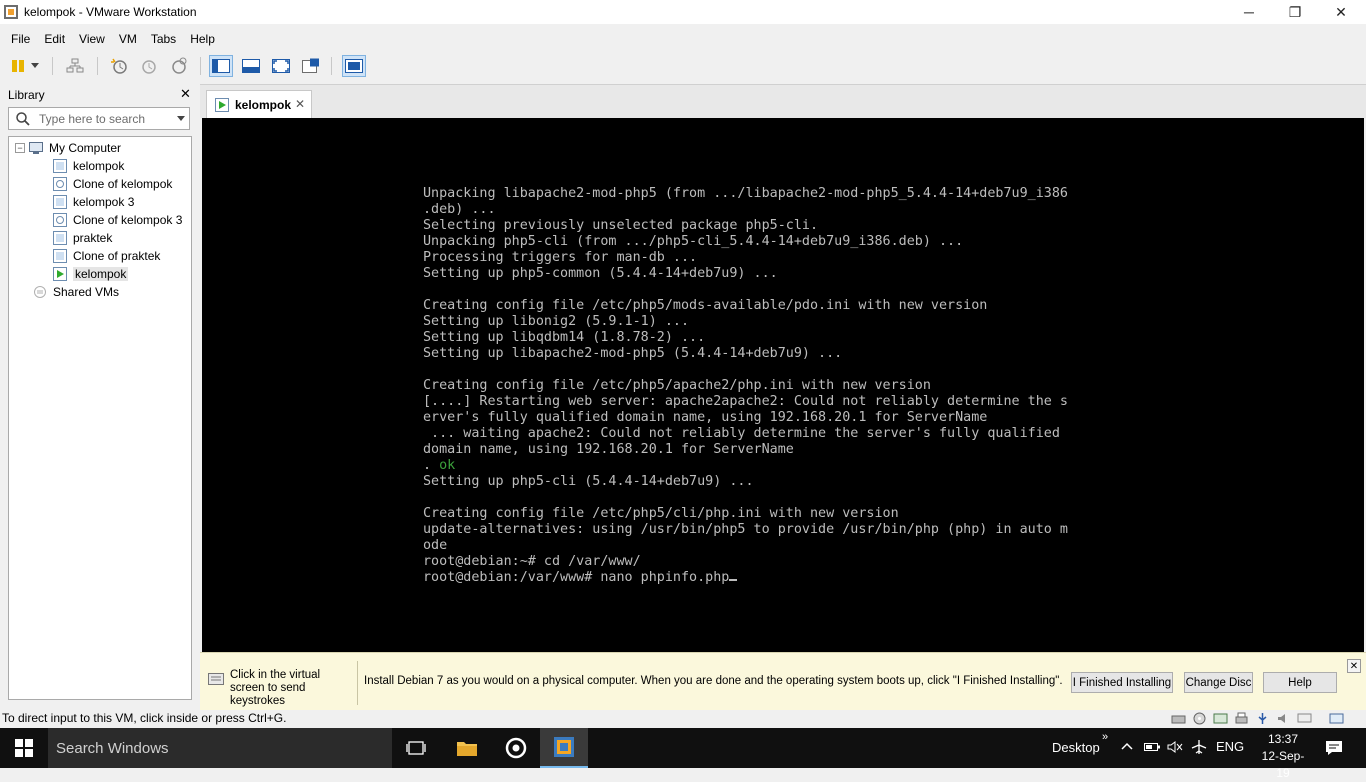  I want to click on tree-label: Shared VMs, so click(86, 292).